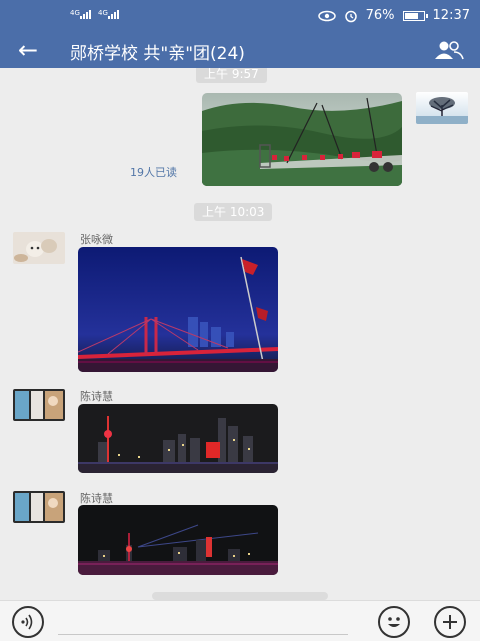 Image resolution: width=480 pixels, height=641 pixels. I want to click on timestamp: 上午 10:03, so click(233, 212).